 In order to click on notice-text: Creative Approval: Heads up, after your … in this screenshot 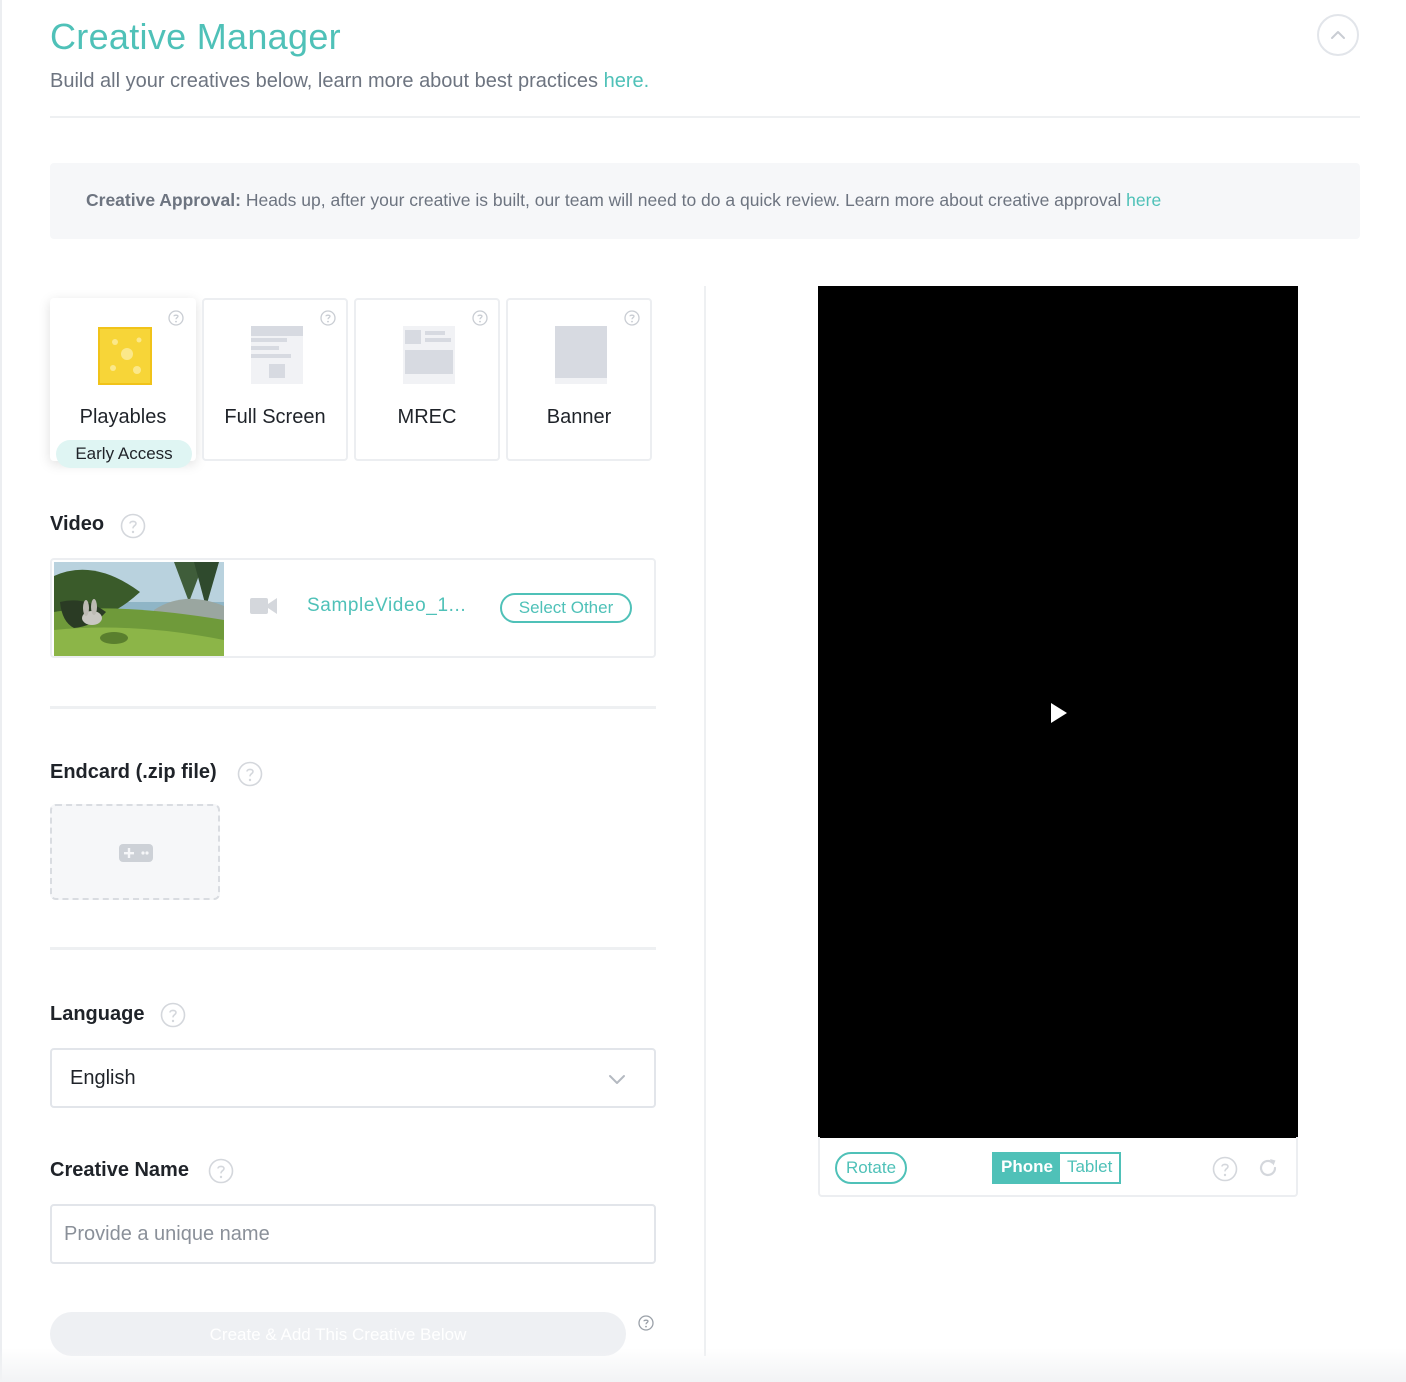, I will do `click(623, 200)`.